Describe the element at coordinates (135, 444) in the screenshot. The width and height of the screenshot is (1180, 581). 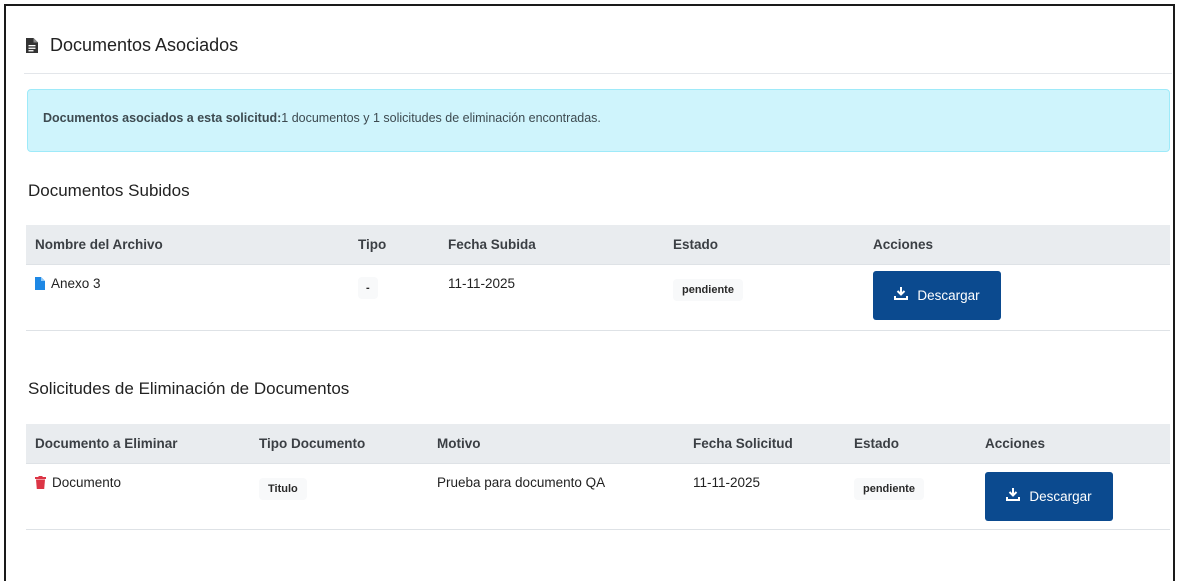
I see `column-header: Documento a Eliminar` at that location.